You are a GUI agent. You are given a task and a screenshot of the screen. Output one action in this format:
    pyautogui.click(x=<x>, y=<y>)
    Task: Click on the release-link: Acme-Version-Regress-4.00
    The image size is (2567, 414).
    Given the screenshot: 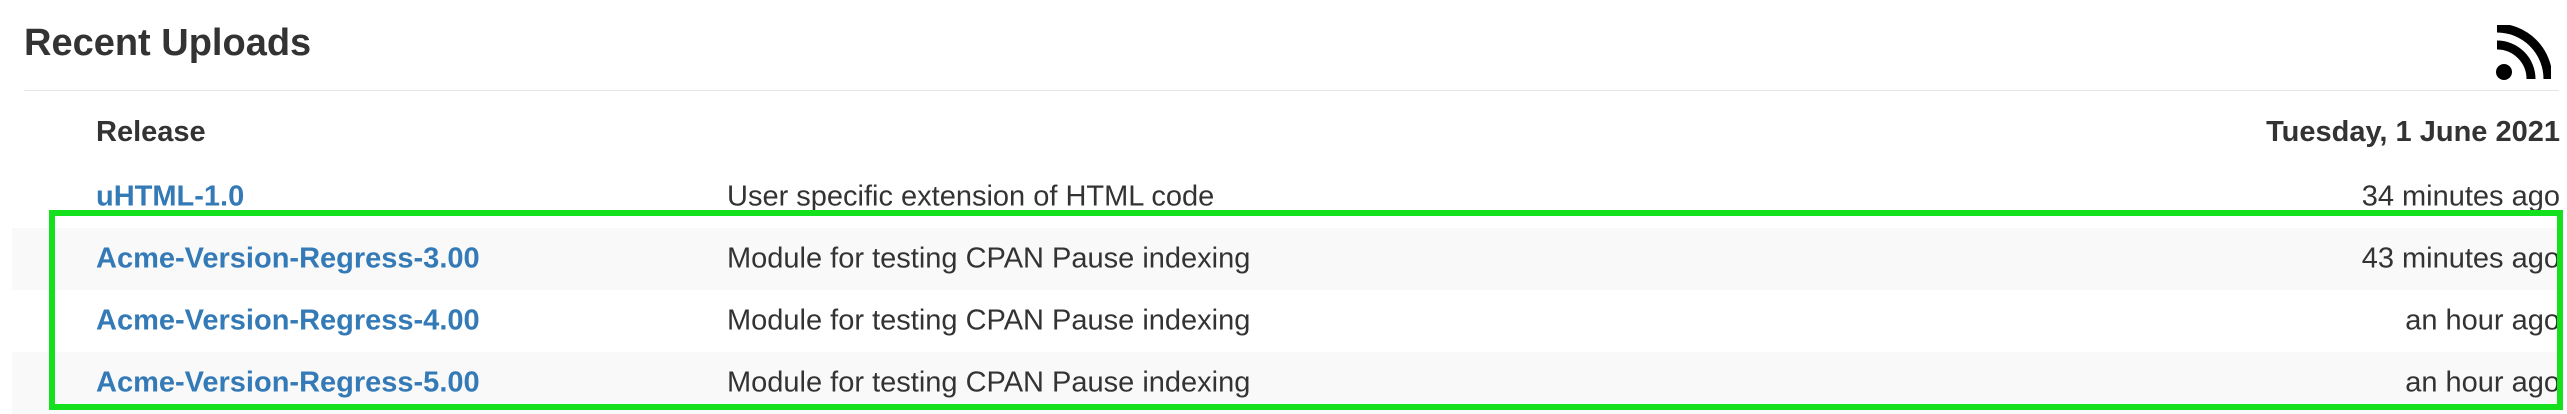 What is the action you would take?
    pyautogui.click(x=288, y=321)
    